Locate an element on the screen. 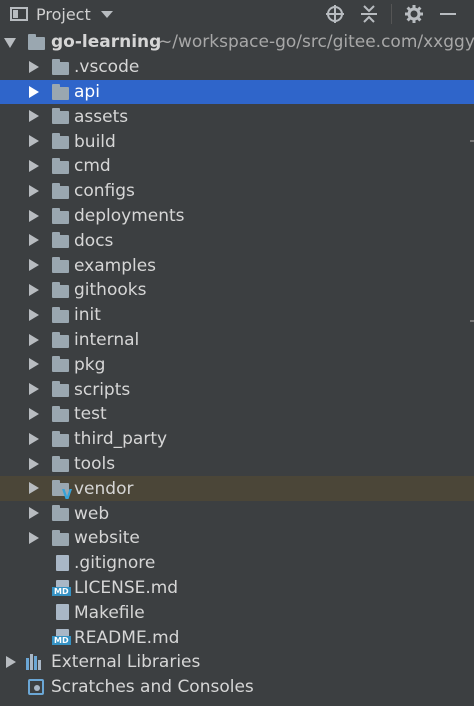  tree-row-label: githooks is located at coordinates (110, 290).